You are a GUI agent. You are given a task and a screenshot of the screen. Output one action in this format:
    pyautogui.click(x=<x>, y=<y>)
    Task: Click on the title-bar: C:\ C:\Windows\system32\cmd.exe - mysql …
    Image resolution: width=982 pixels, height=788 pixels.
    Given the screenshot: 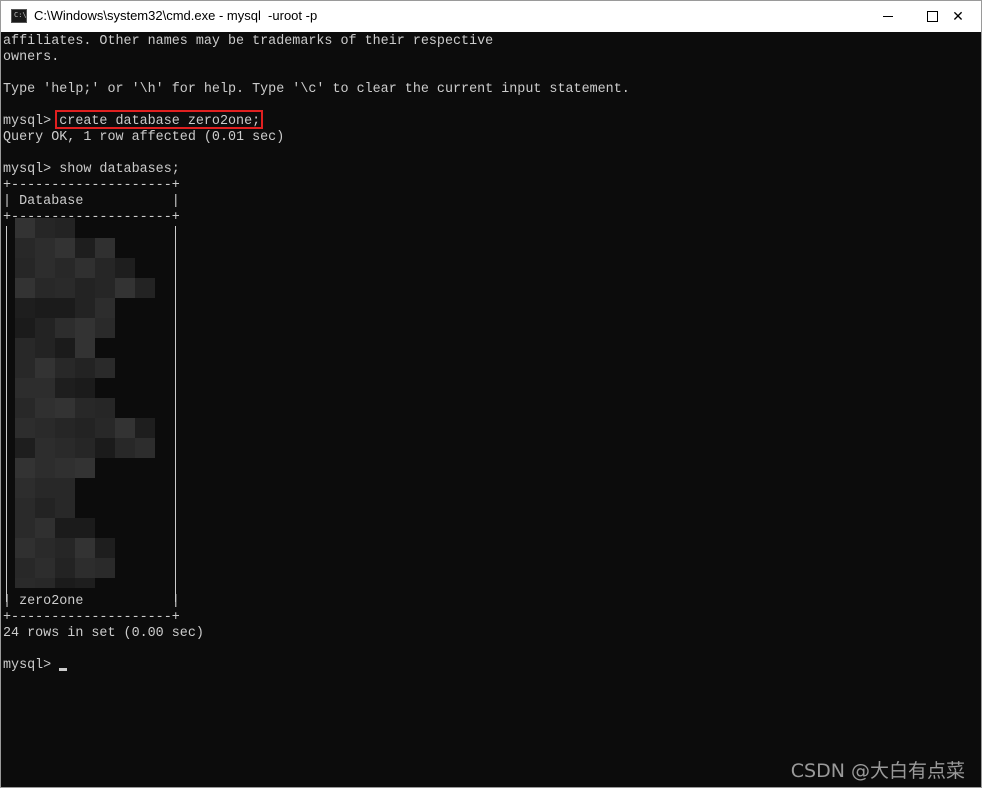 What is the action you would take?
    pyautogui.click(x=491, y=16)
    